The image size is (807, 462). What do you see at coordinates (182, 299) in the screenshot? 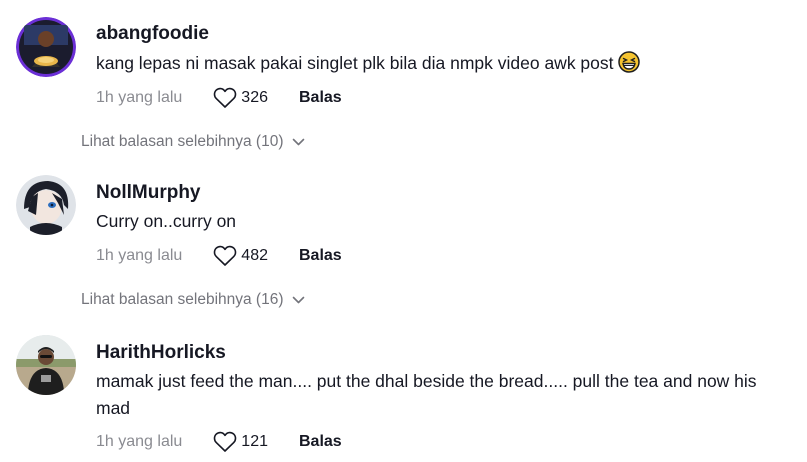
I see `view-more-replies-label: Lihat balasan selebihnya (16)` at bounding box center [182, 299].